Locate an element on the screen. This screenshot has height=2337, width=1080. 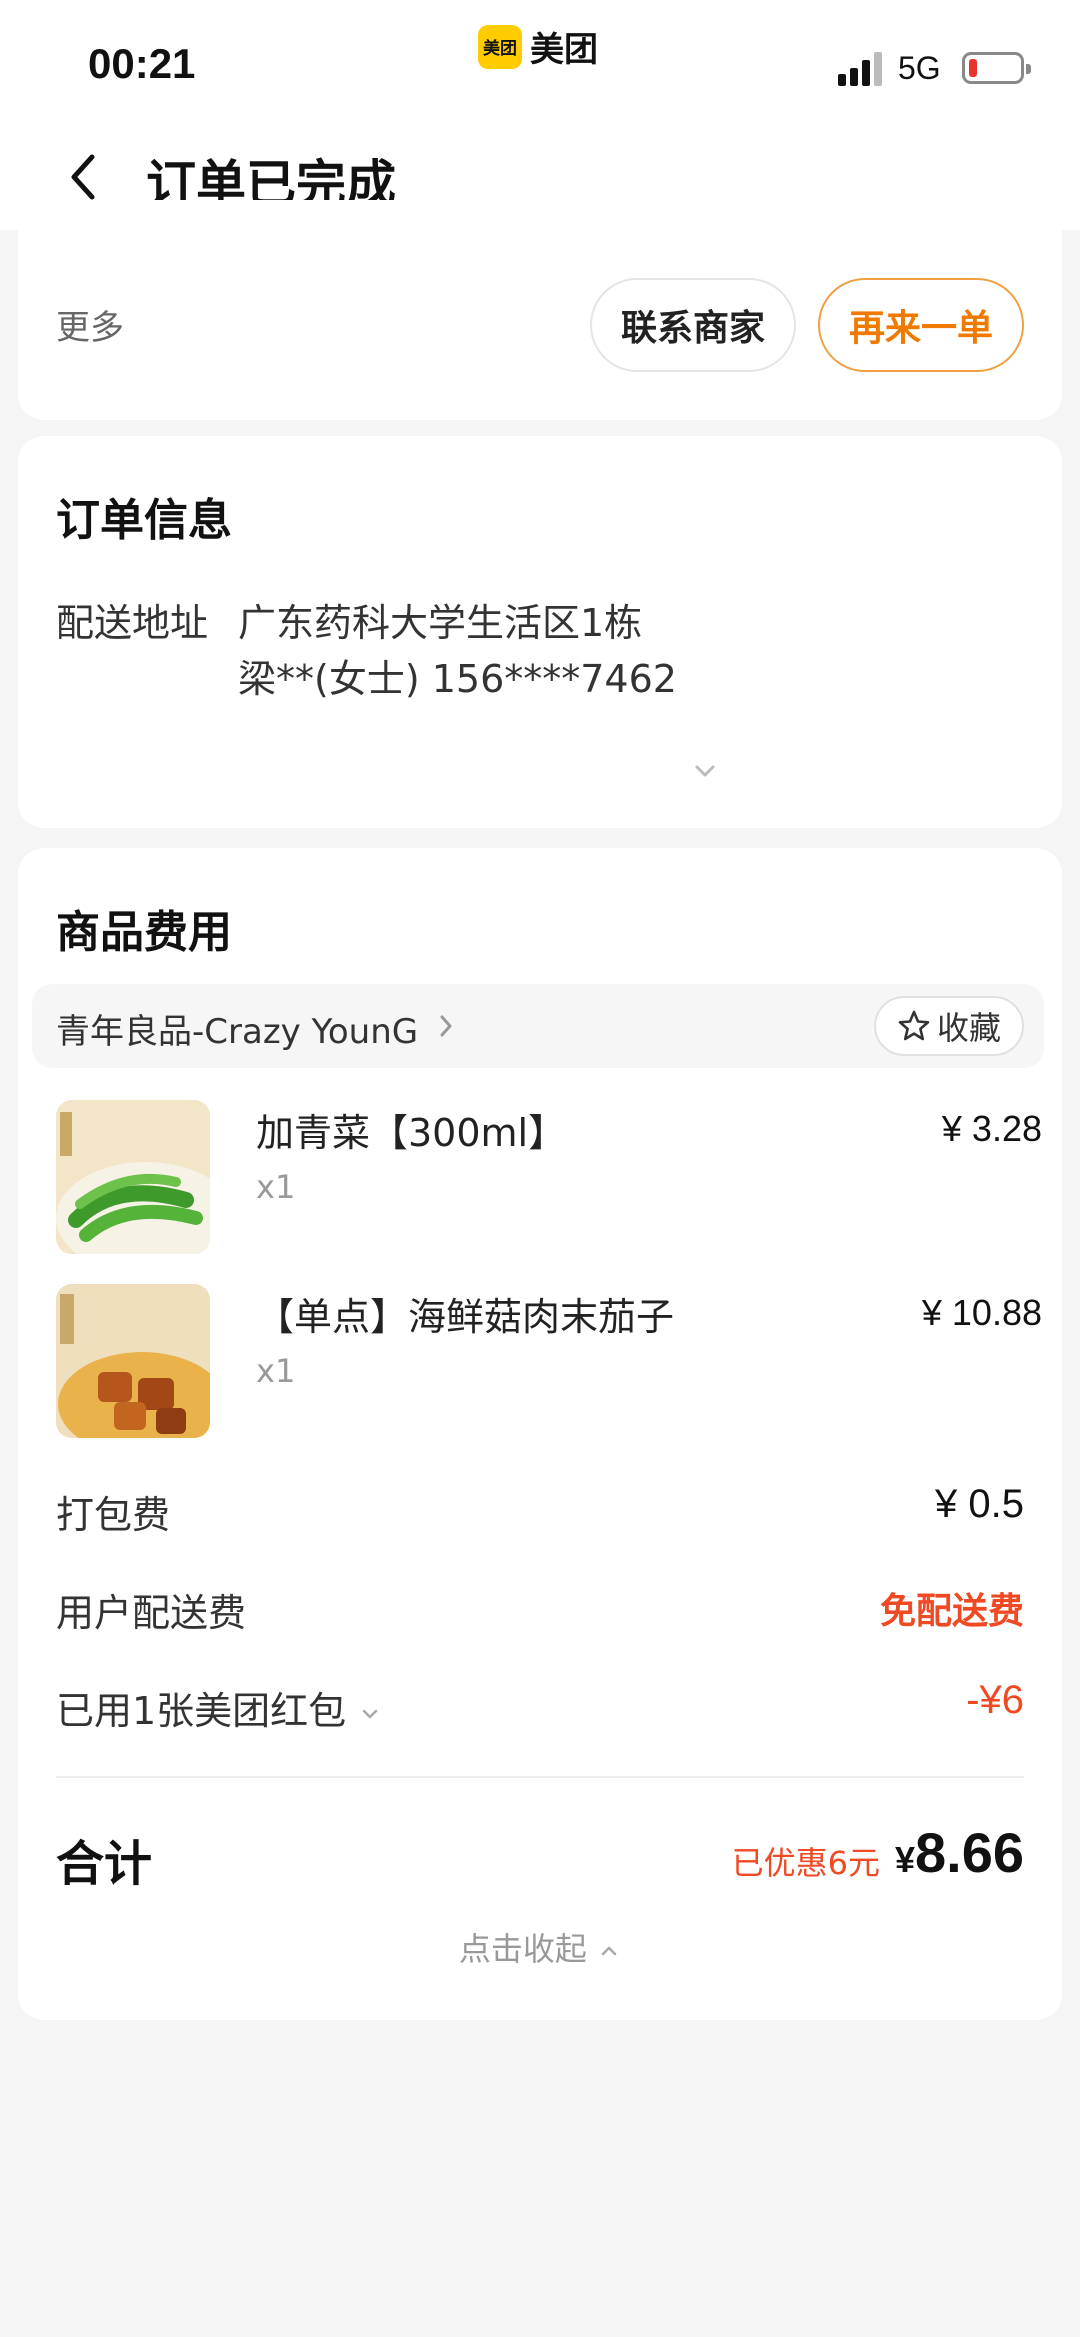
shop-row: 青年良品-Crazy YounG 收藏 is located at coordinates (538, 1026).